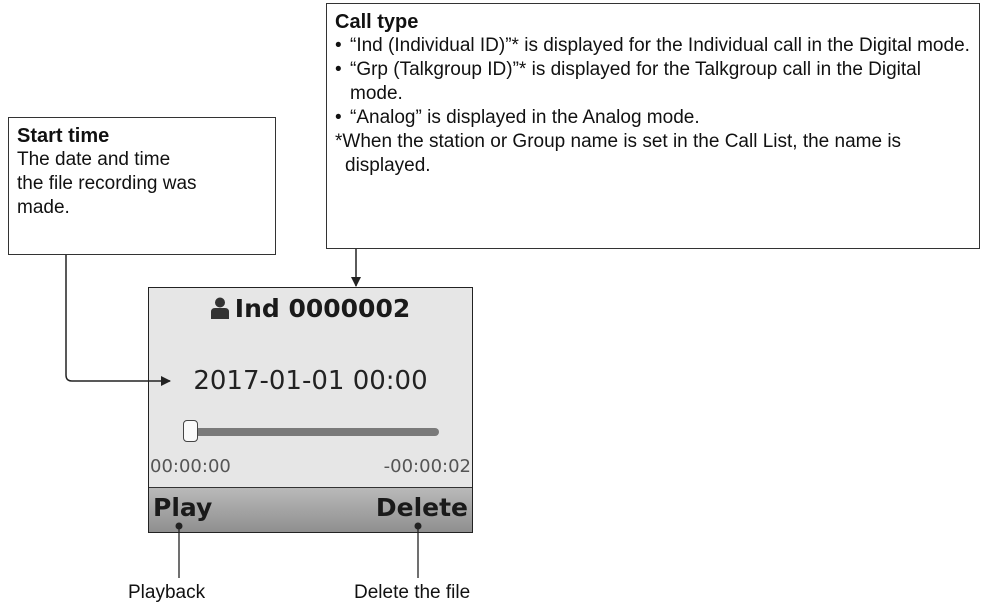 This screenshot has height=611, width=983. What do you see at coordinates (167, 592) in the screenshot?
I see `playback-label: Playback` at bounding box center [167, 592].